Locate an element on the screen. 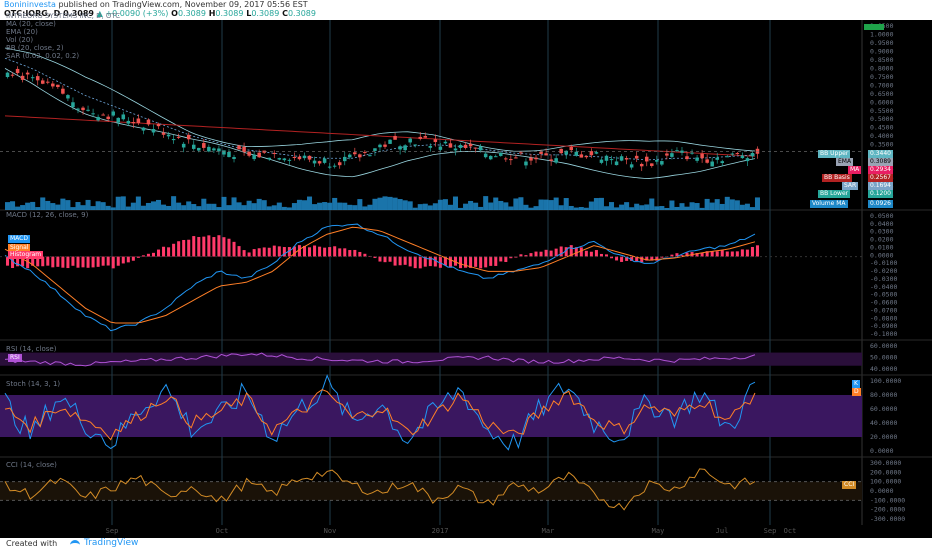 This screenshot has width=932, height=550. y-tick-label: 0.9000 is located at coordinates (882, 51).